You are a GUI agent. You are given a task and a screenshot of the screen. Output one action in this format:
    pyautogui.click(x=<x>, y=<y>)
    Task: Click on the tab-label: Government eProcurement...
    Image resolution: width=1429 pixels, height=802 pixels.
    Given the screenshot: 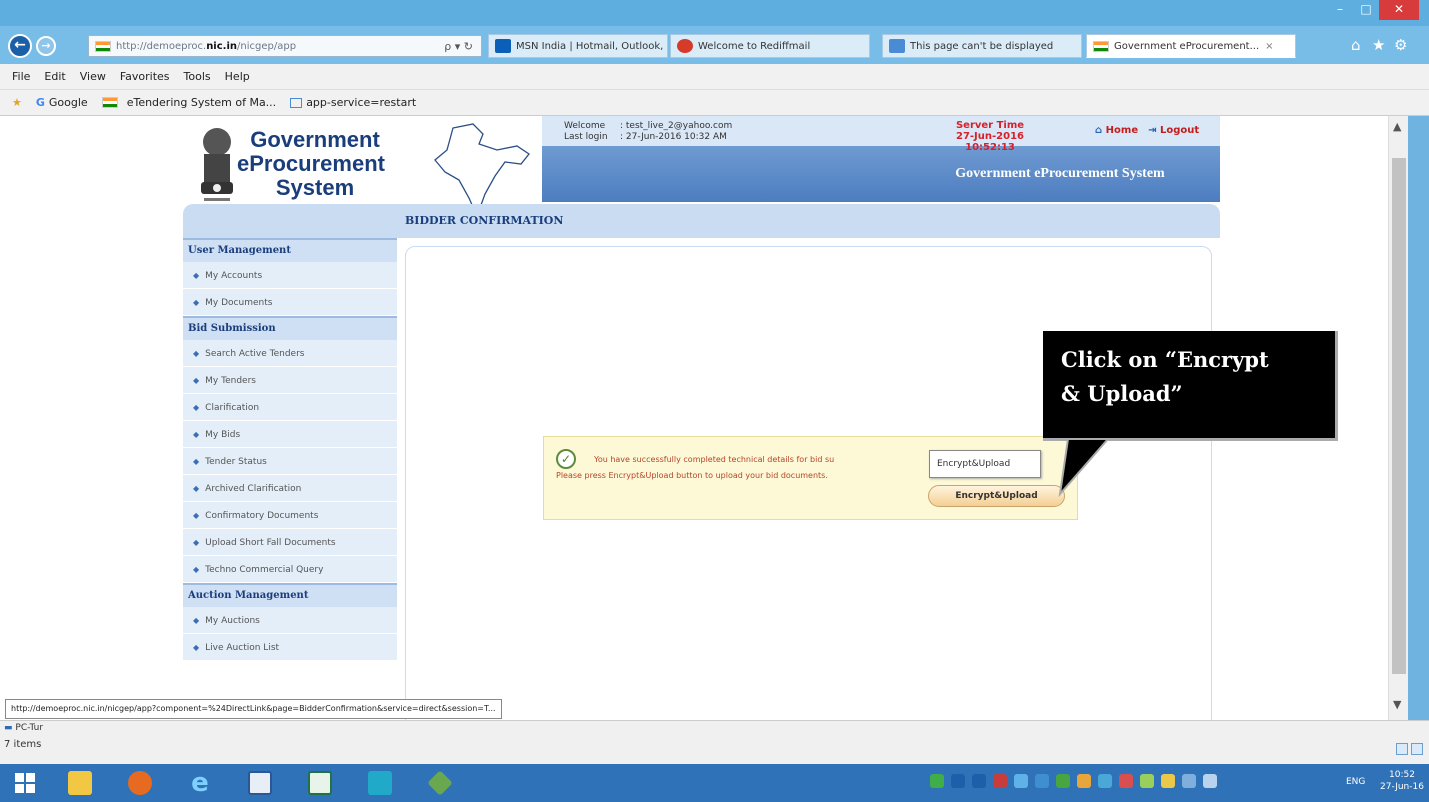 What is the action you would take?
    pyautogui.click(x=1187, y=46)
    